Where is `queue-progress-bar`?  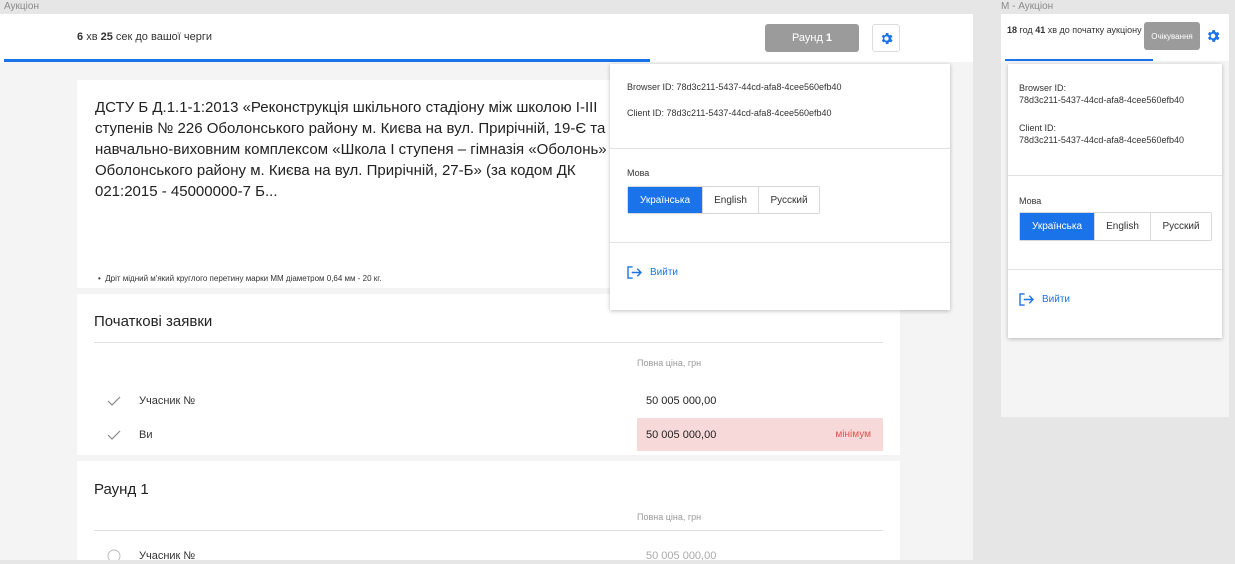 queue-progress-bar is located at coordinates (327, 60).